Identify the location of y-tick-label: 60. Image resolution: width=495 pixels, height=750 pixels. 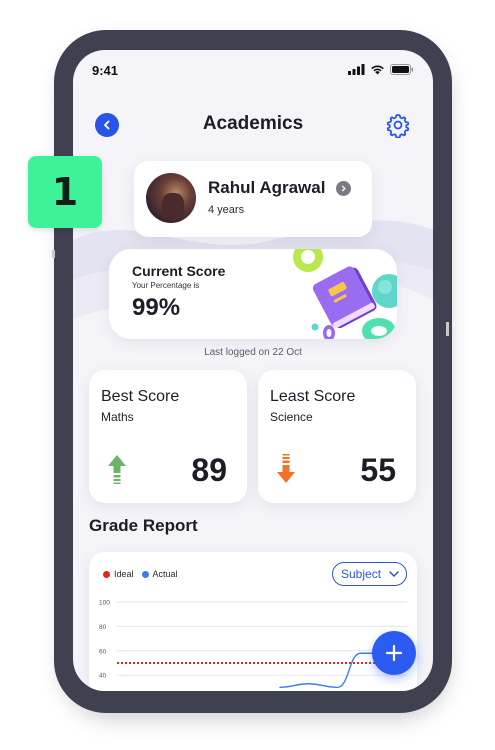
(103, 651).